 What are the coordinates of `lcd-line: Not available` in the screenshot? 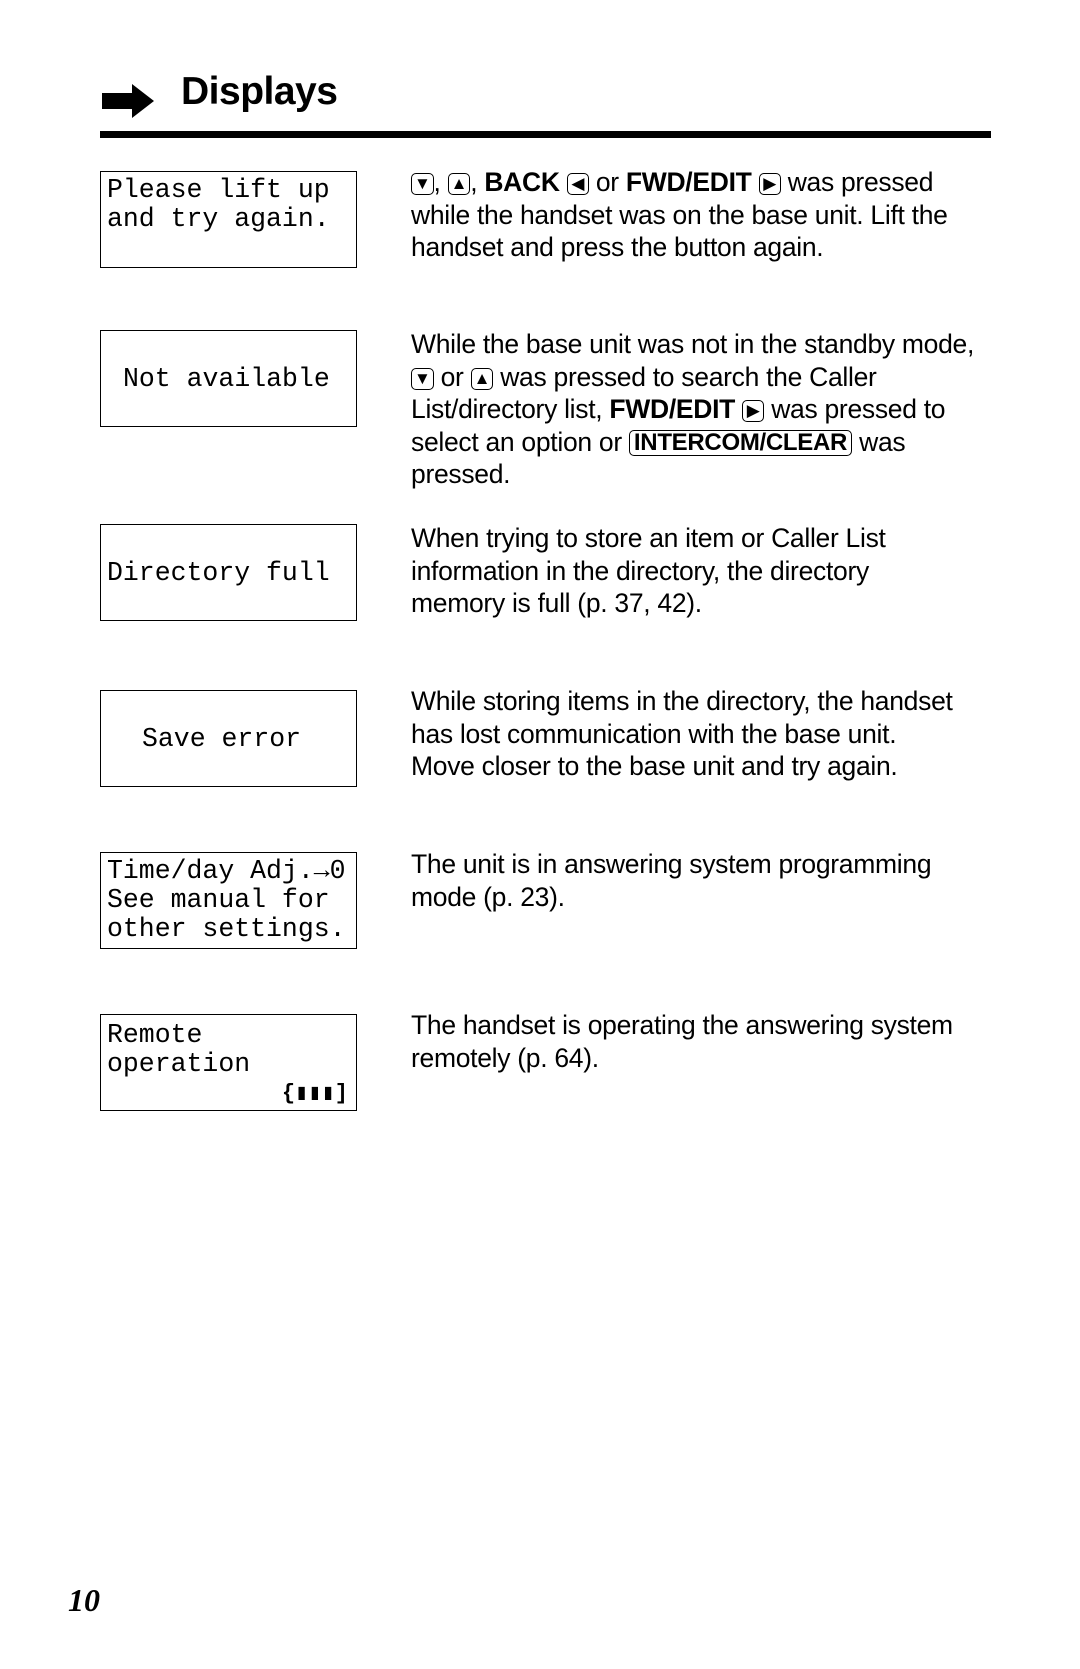 It's located at (226, 379).